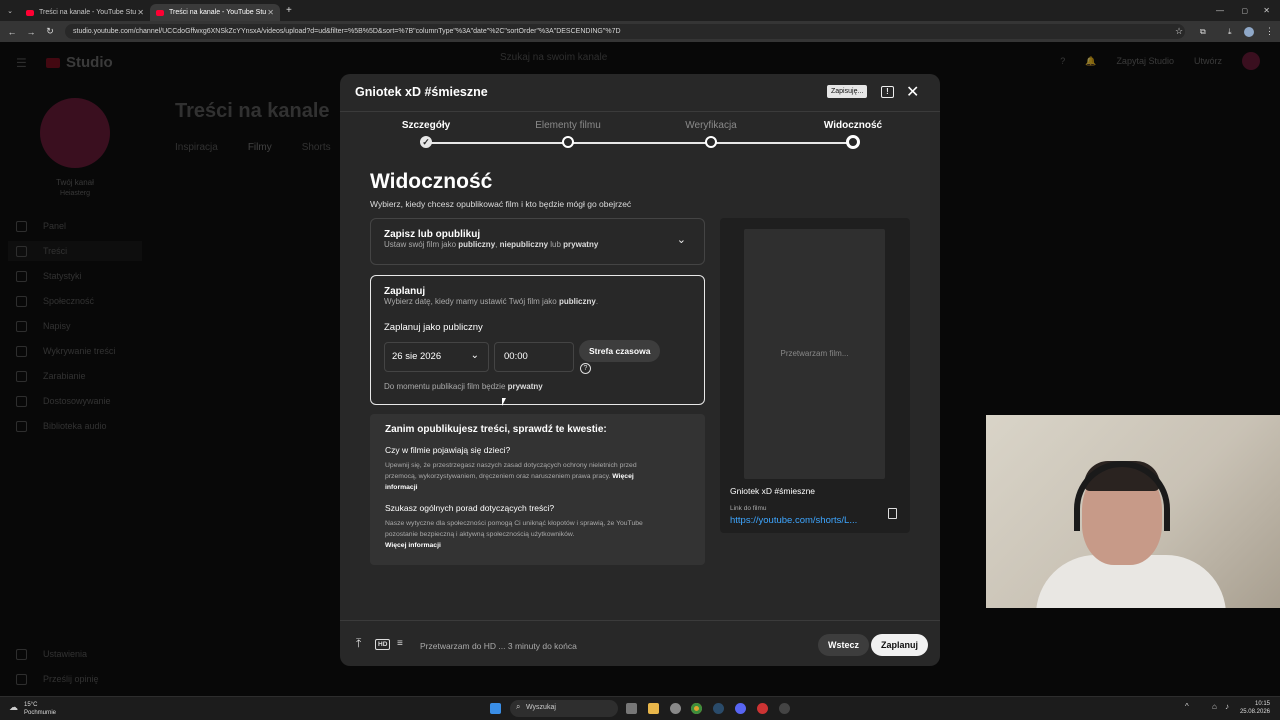 This screenshot has width=1280, height=720. I want to click on network-icon: ⌂, so click(1214, 706).